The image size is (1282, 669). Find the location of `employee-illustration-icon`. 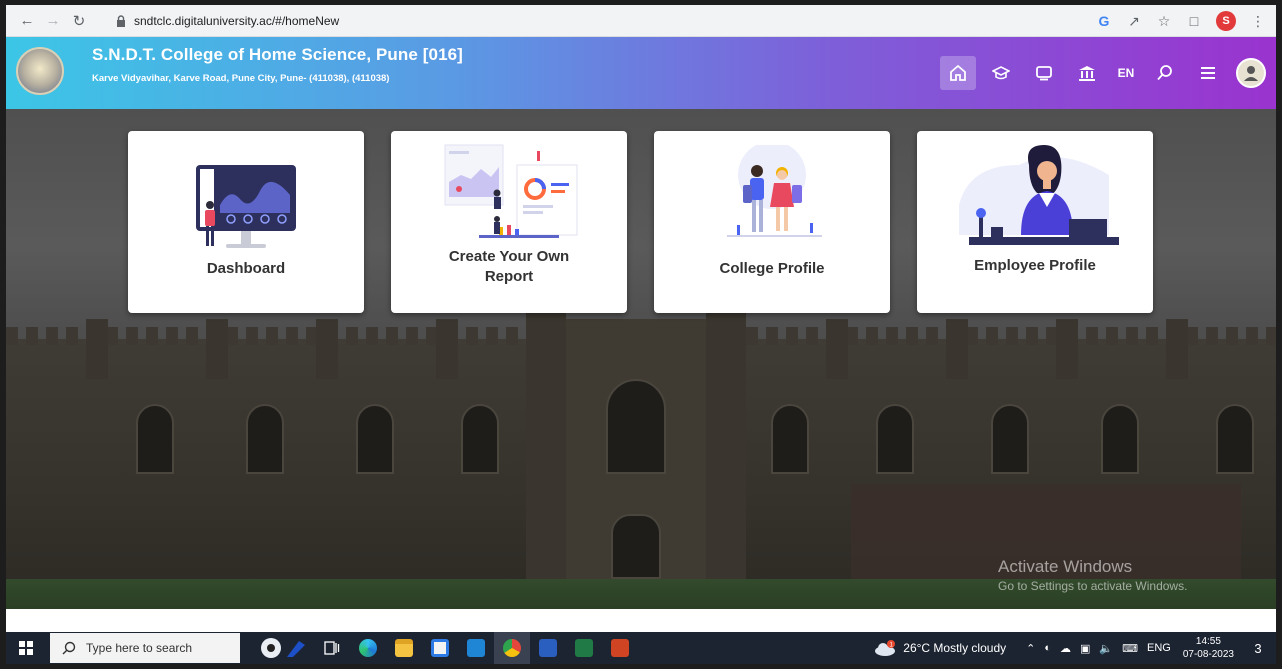

employee-illustration-icon is located at coordinates (1039, 195).